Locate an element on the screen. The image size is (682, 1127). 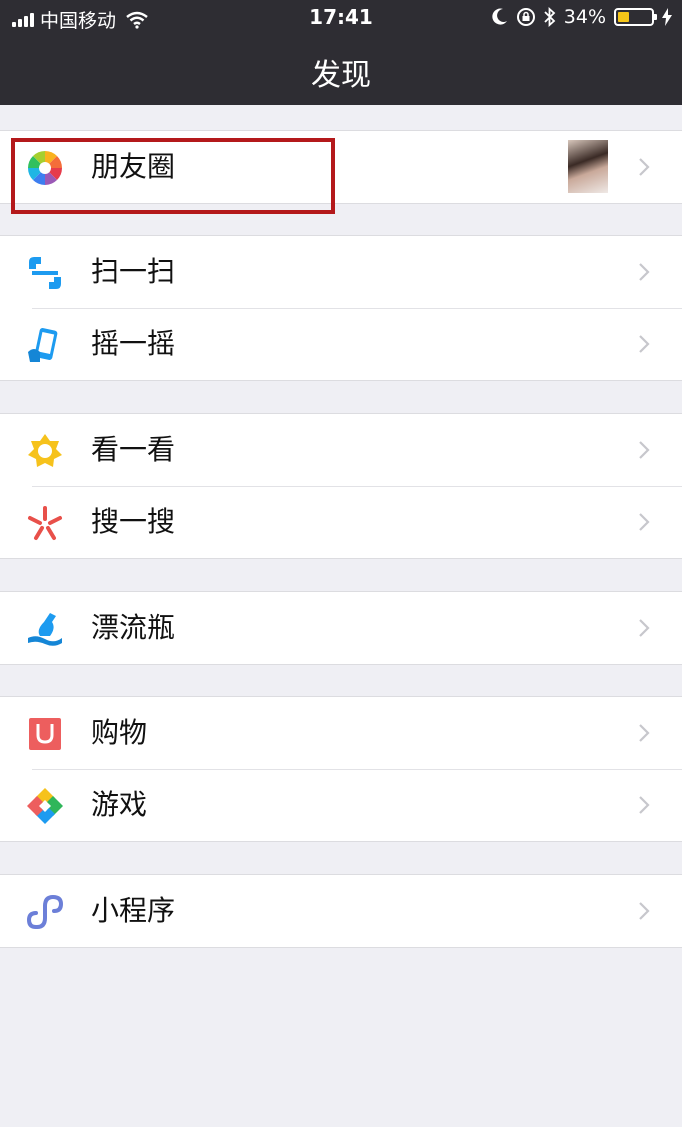
group-scan-shake: 扫一扫 摇一摇 is located at coordinates (341, 308).